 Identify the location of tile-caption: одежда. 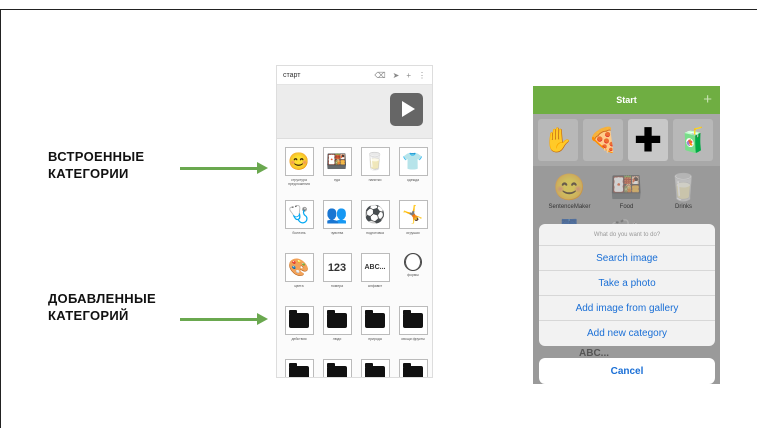
(413, 180).